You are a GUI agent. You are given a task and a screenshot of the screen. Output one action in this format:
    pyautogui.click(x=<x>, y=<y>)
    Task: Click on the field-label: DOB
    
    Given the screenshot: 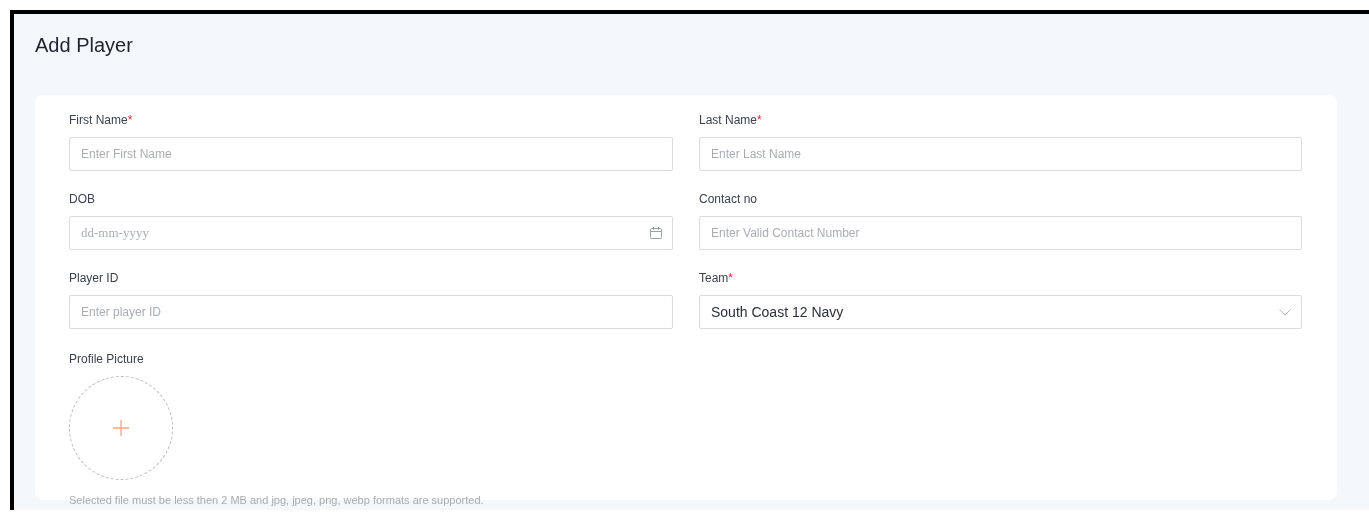 What is the action you would take?
    pyautogui.click(x=82, y=199)
    